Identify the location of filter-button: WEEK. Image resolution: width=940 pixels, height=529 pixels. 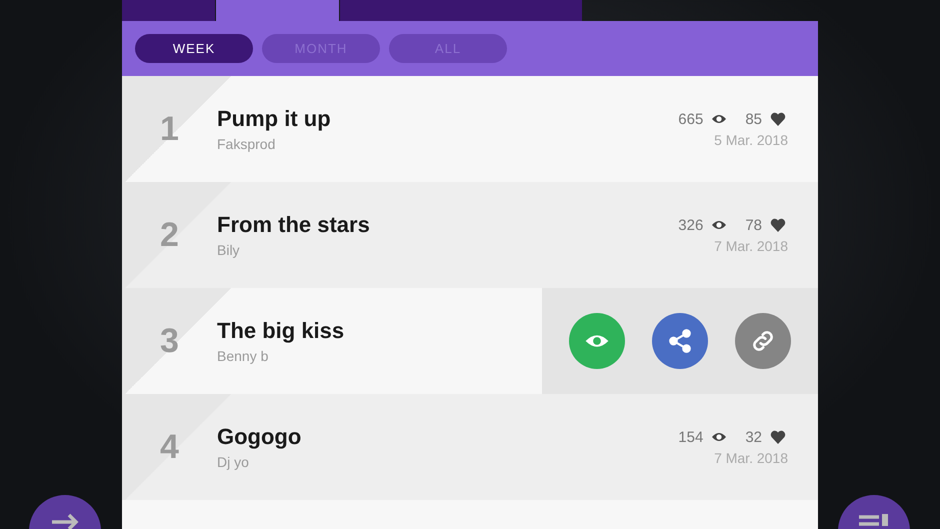
(194, 48).